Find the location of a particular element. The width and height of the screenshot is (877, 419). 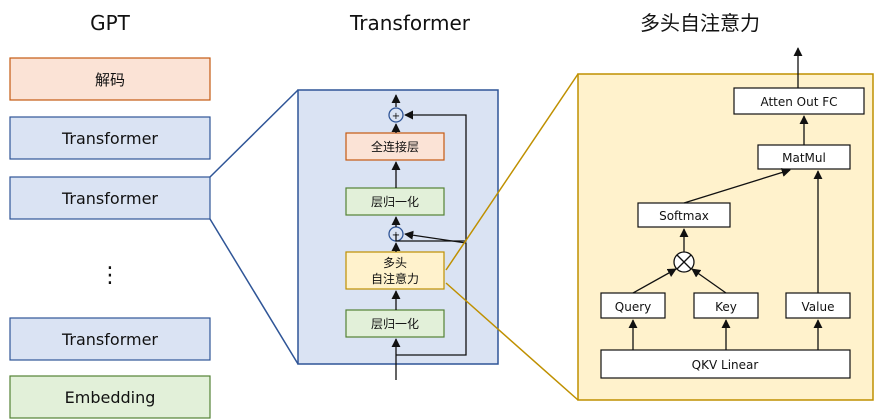

atten-out-label: Atten Out FC is located at coordinates (798, 102).